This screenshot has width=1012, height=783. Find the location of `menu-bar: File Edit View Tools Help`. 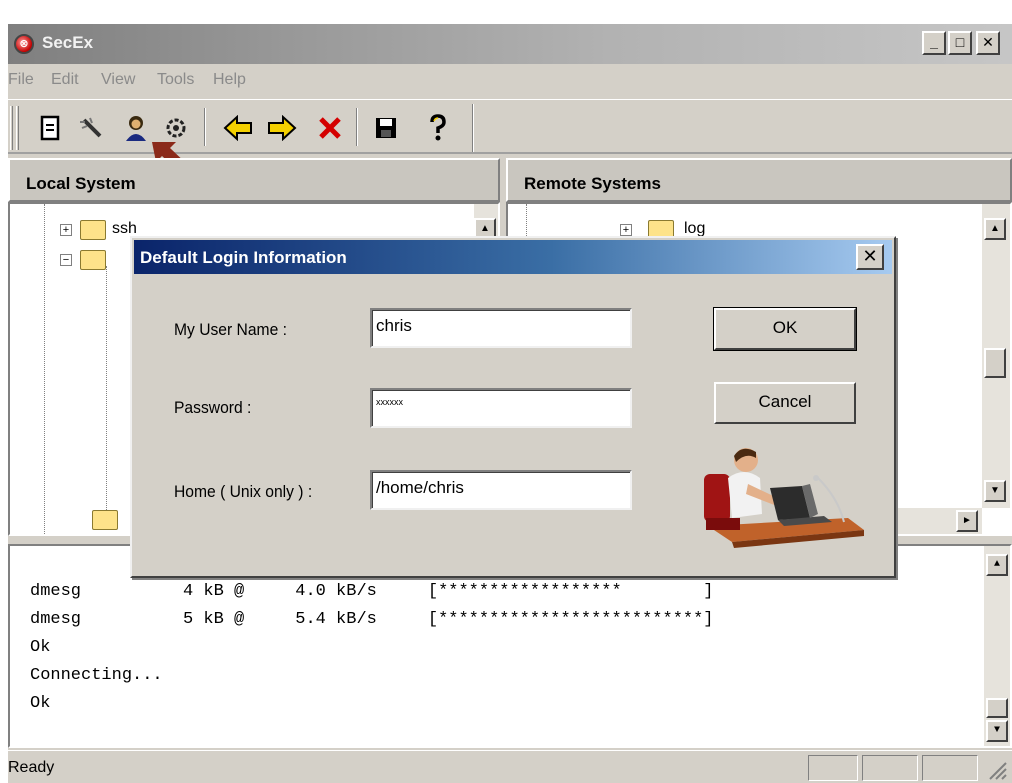

menu-bar: File Edit View Tools Help is located at coordinates (510, 82).